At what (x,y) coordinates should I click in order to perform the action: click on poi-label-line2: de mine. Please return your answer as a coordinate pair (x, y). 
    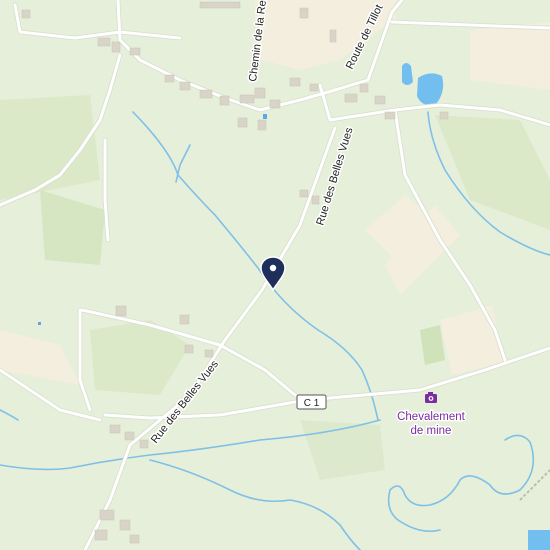
    Looking at the image, I should click on (431, 431).